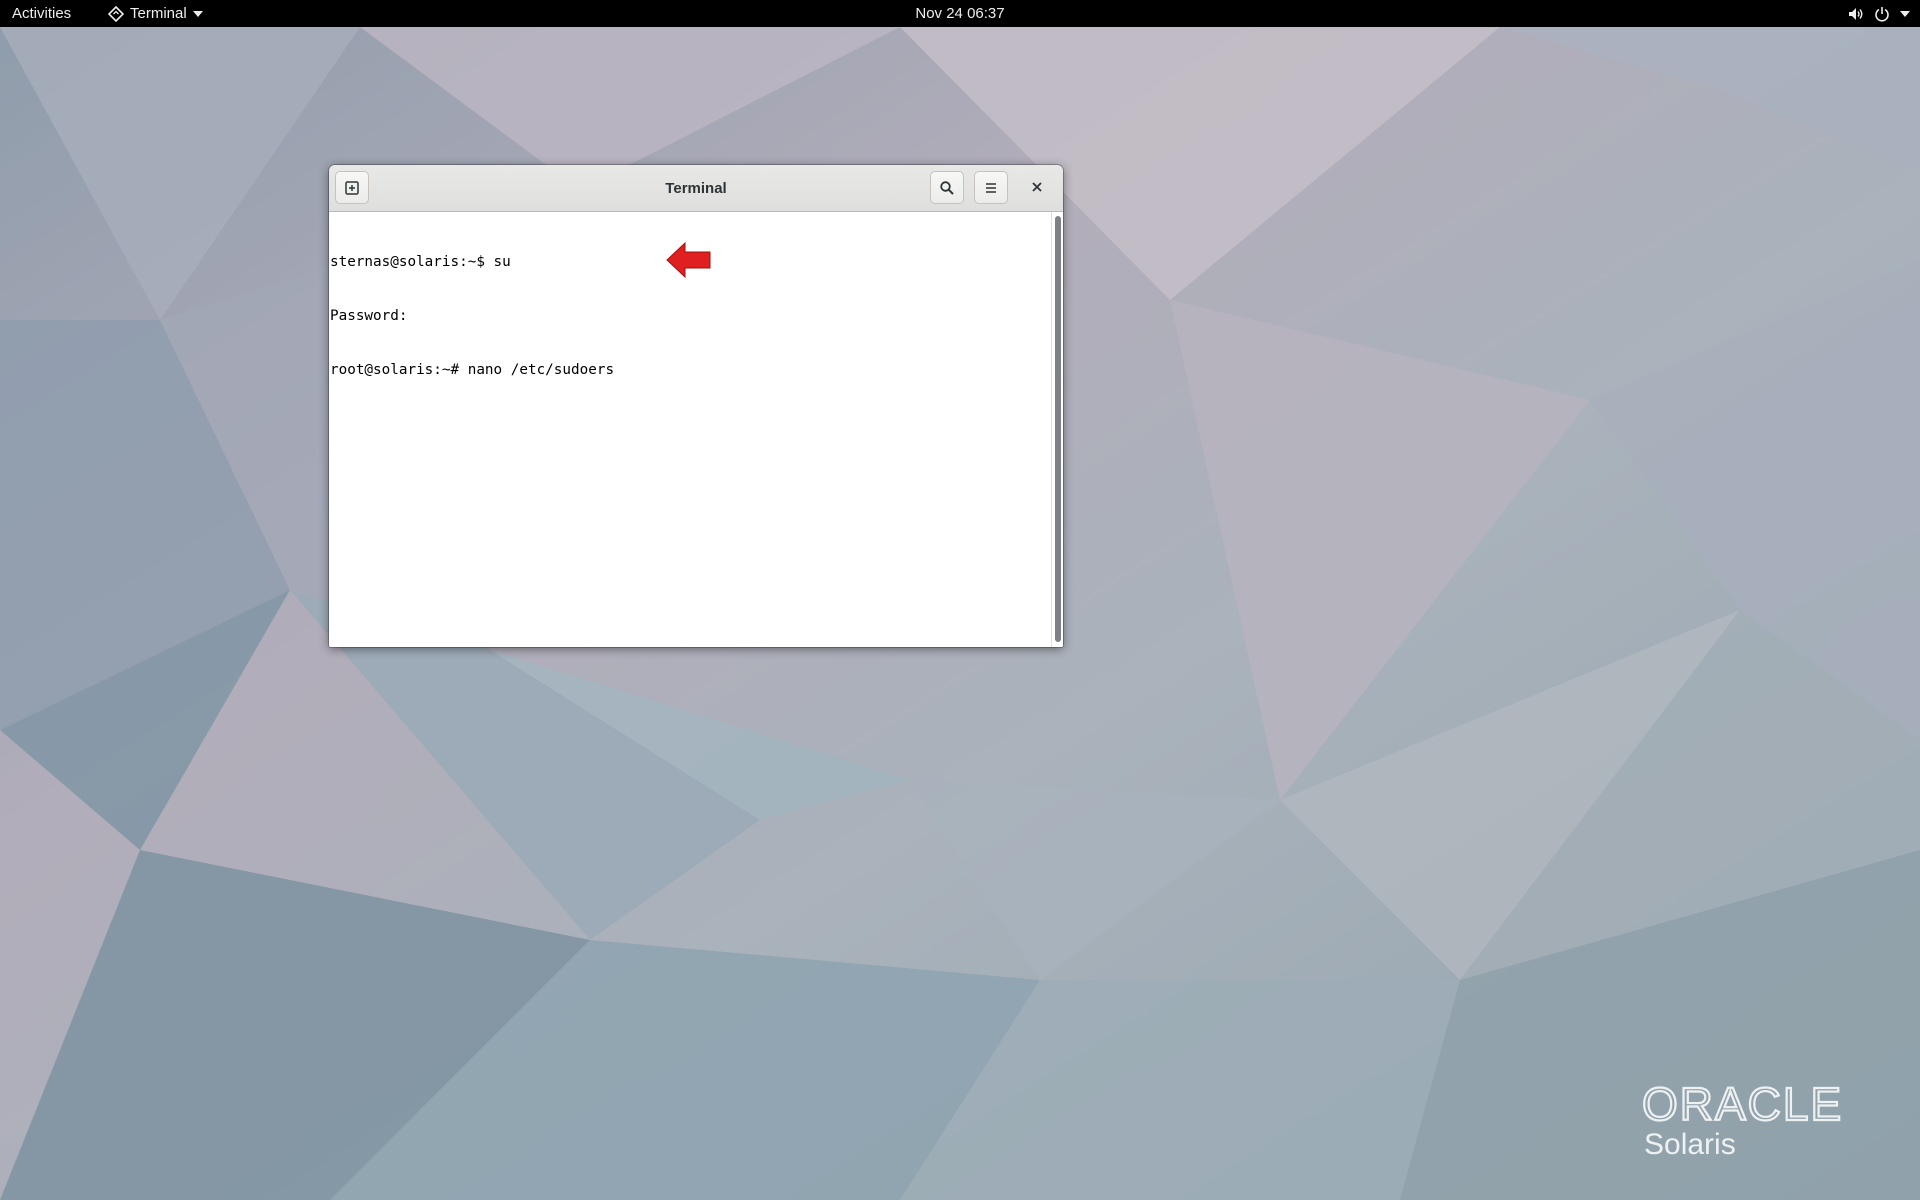  I want to click on top-bar: Activities Terminal Nov 24 06:37, so click(960, 13).